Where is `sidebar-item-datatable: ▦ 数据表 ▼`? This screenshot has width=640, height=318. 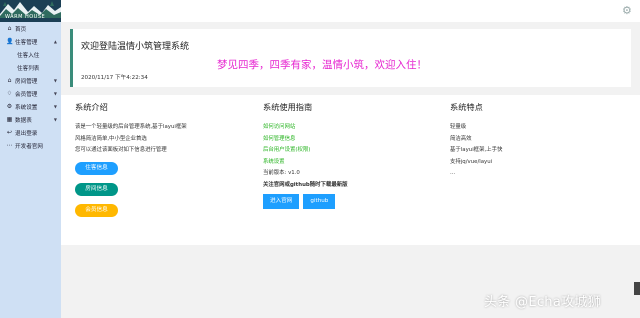 sidebar-item-datatable: ▦ 数据表 ▼ is located at coordinates (30, 119).